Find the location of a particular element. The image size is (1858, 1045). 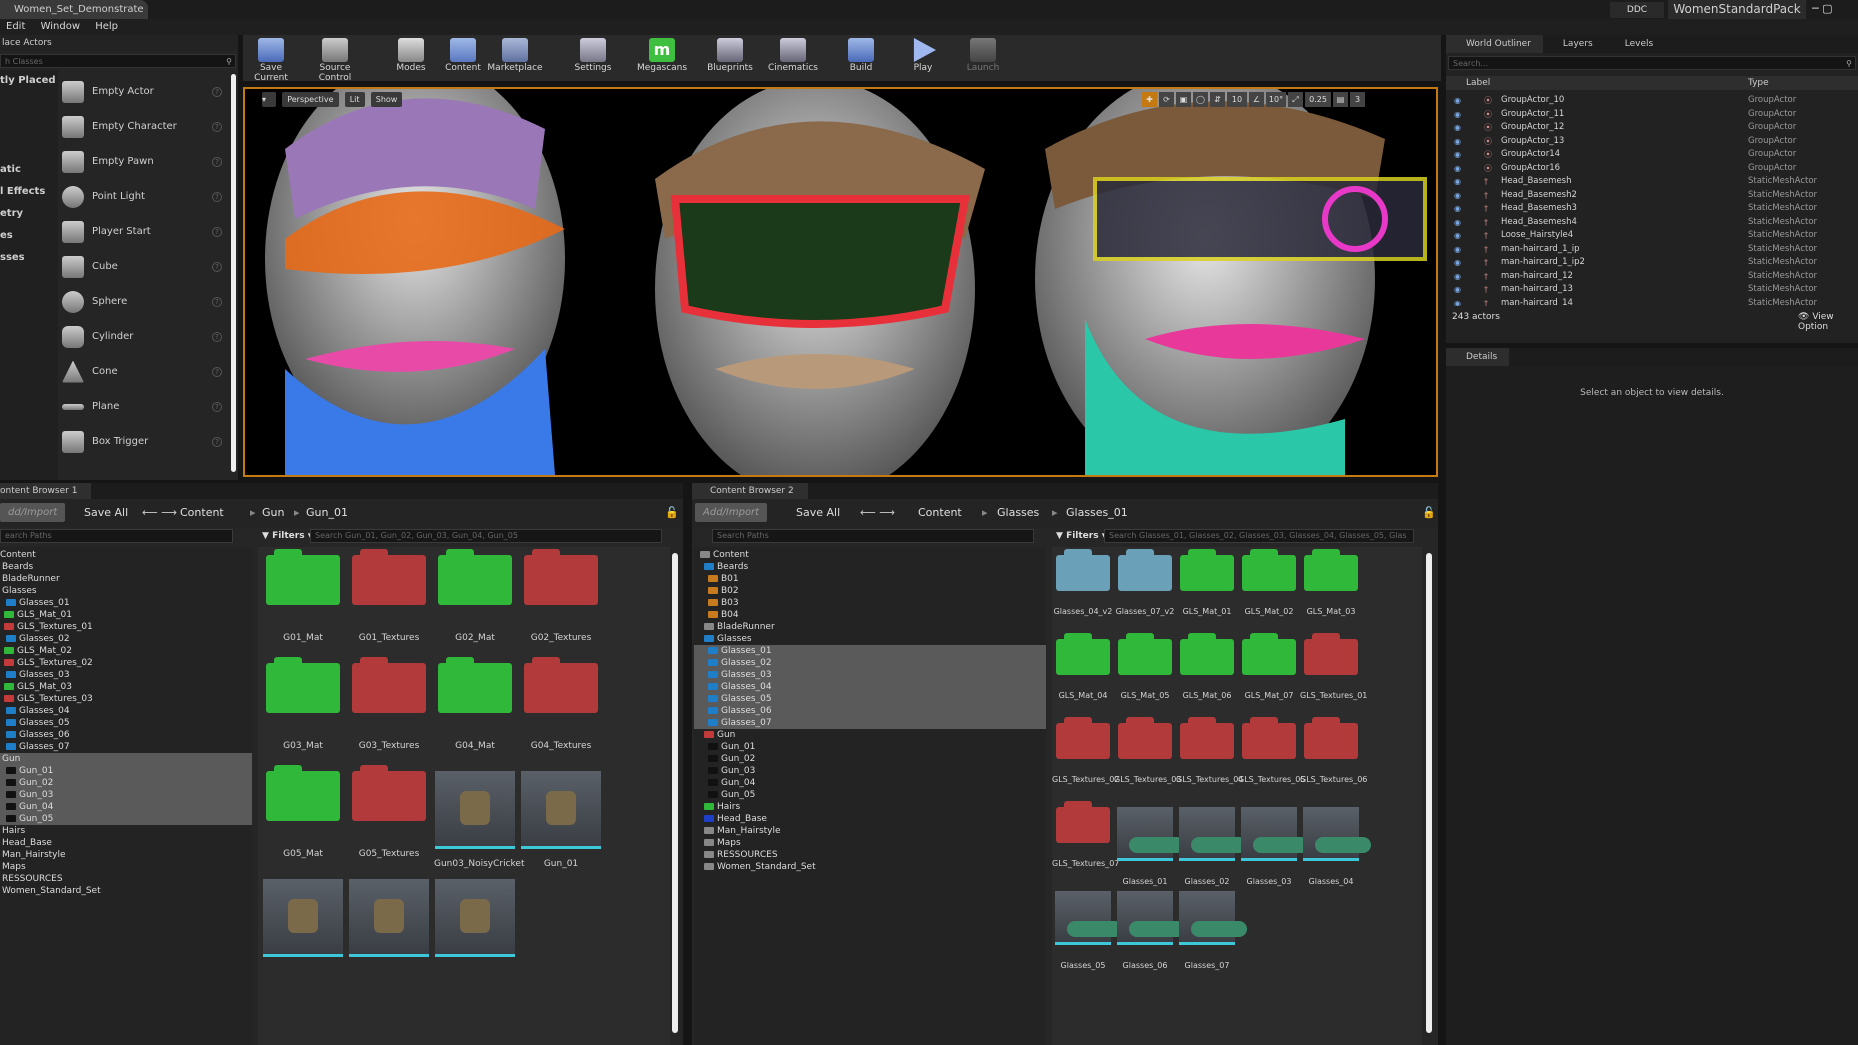

camera-speed: 3 is located at coordinates (1357, 99).